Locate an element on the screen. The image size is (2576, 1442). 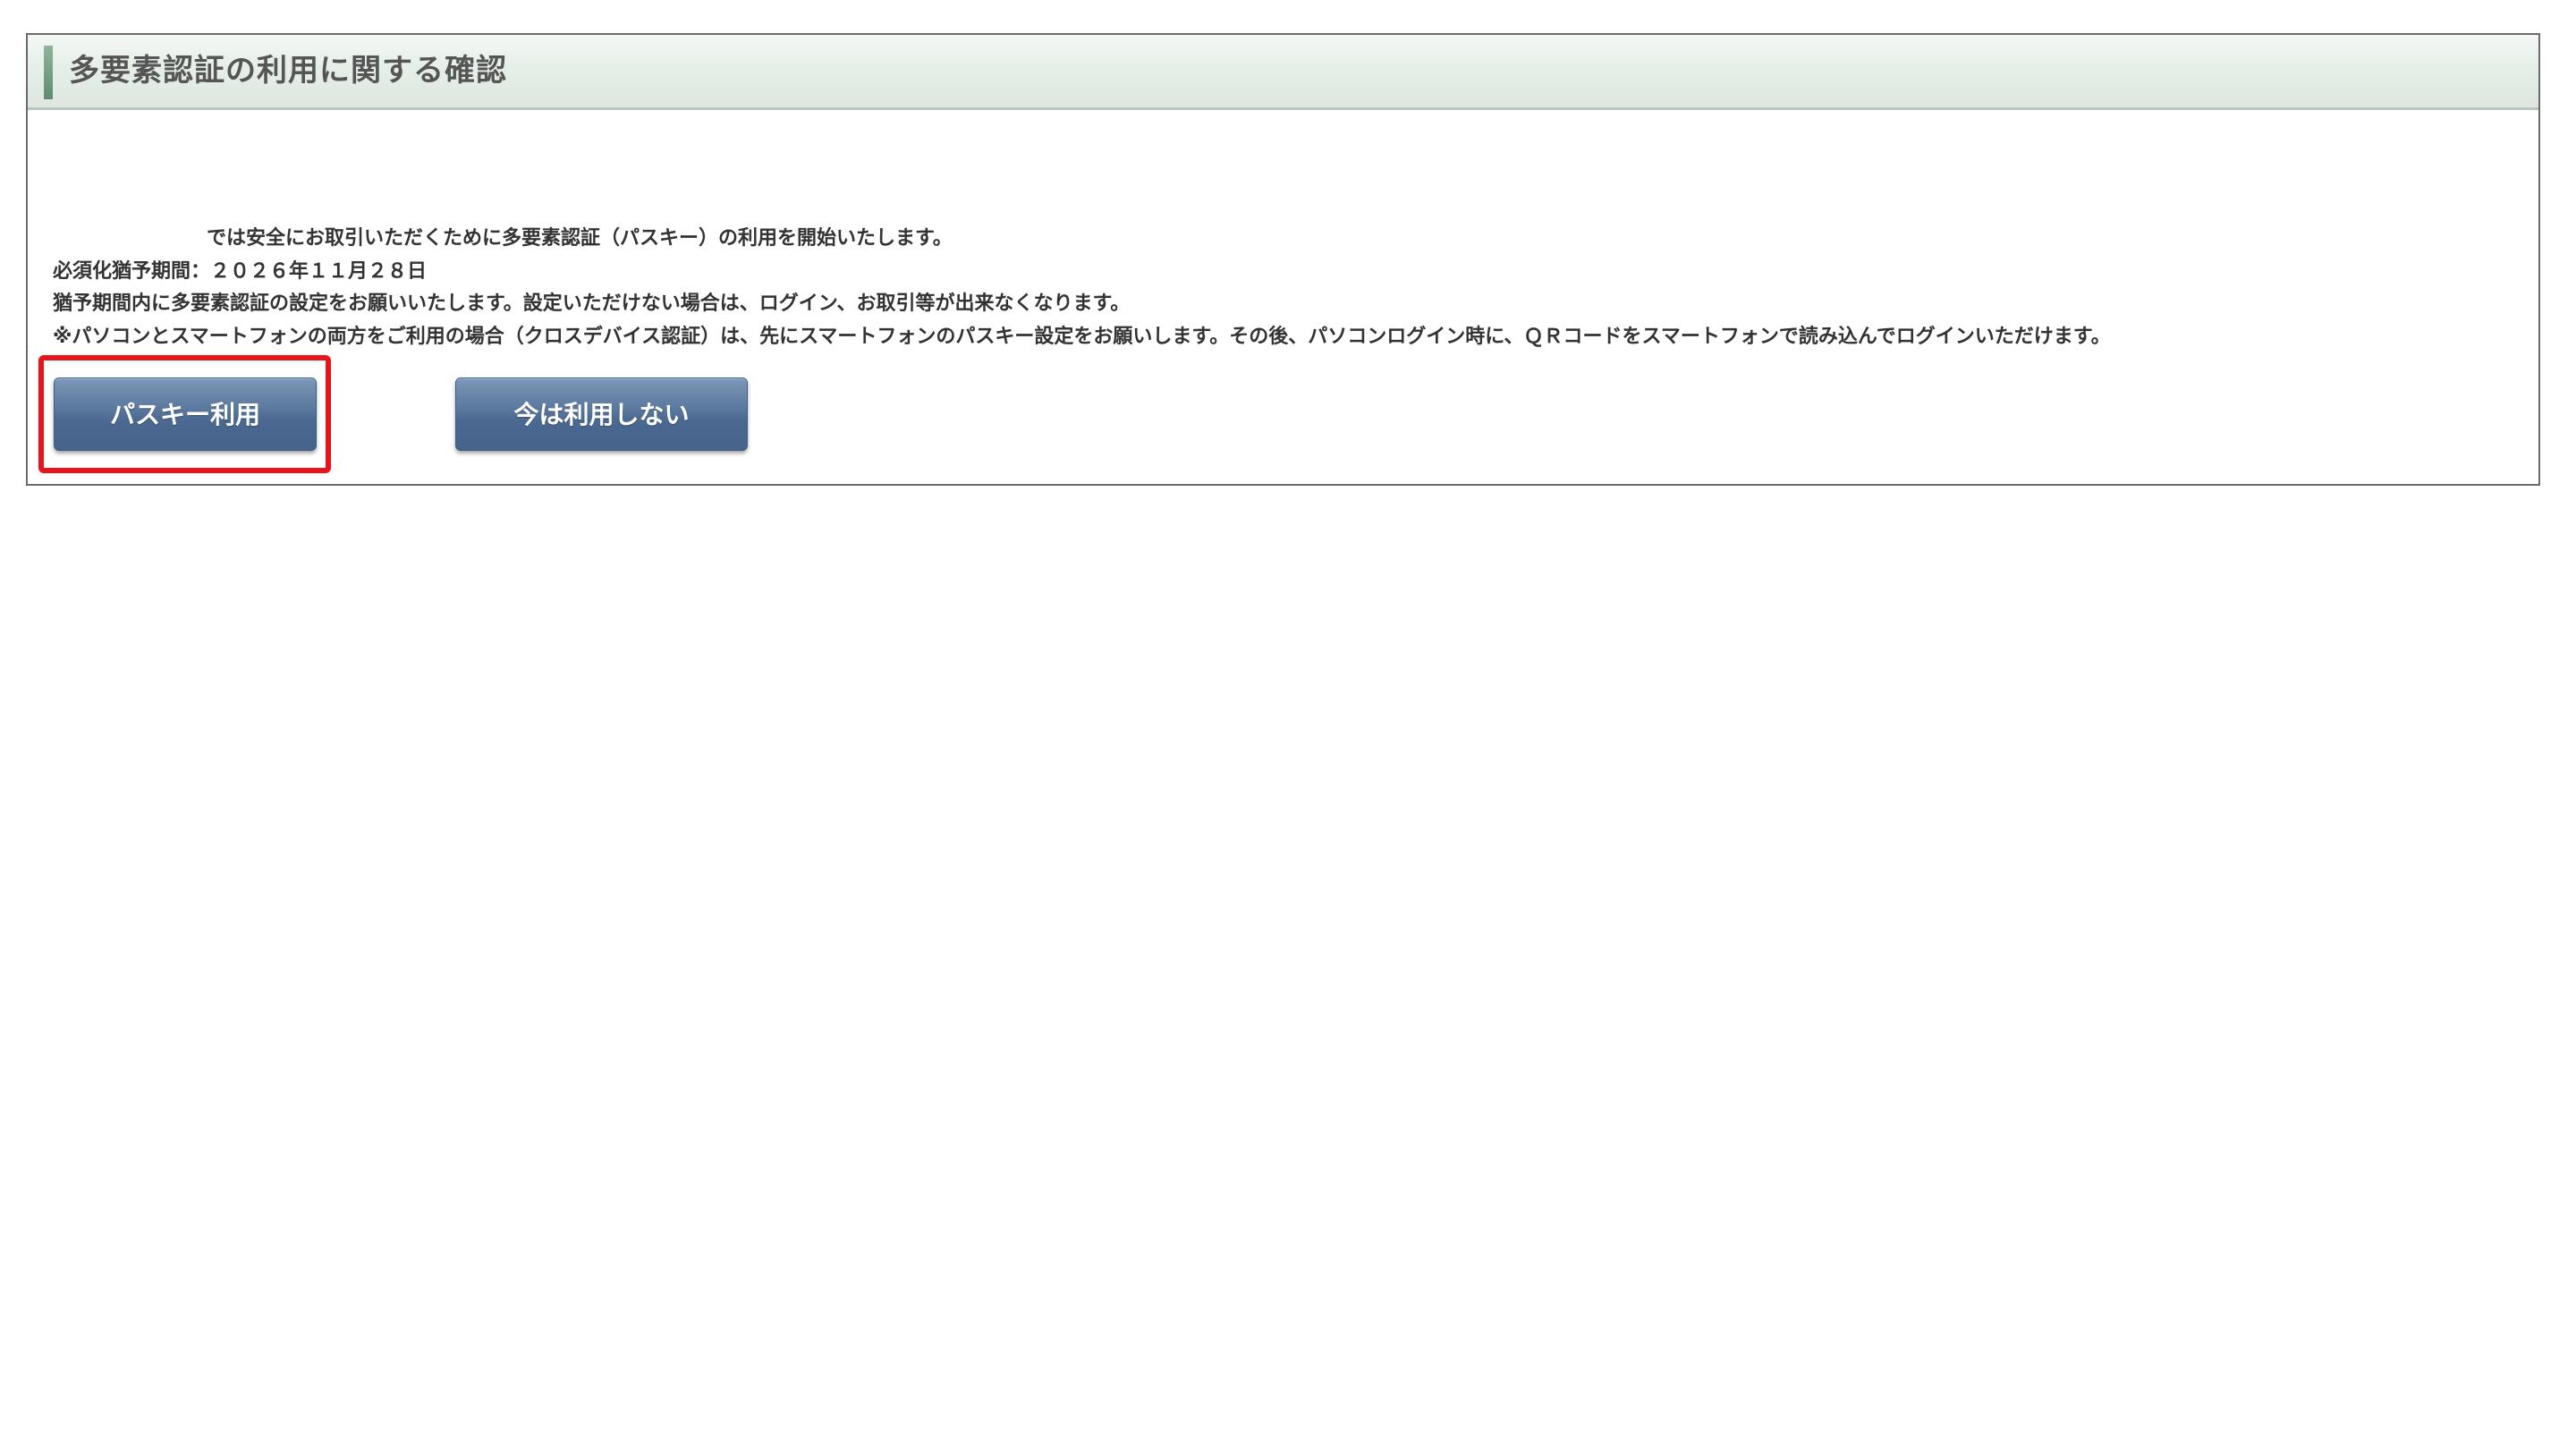
header-accent-bar is located at coordinates (48, 72).